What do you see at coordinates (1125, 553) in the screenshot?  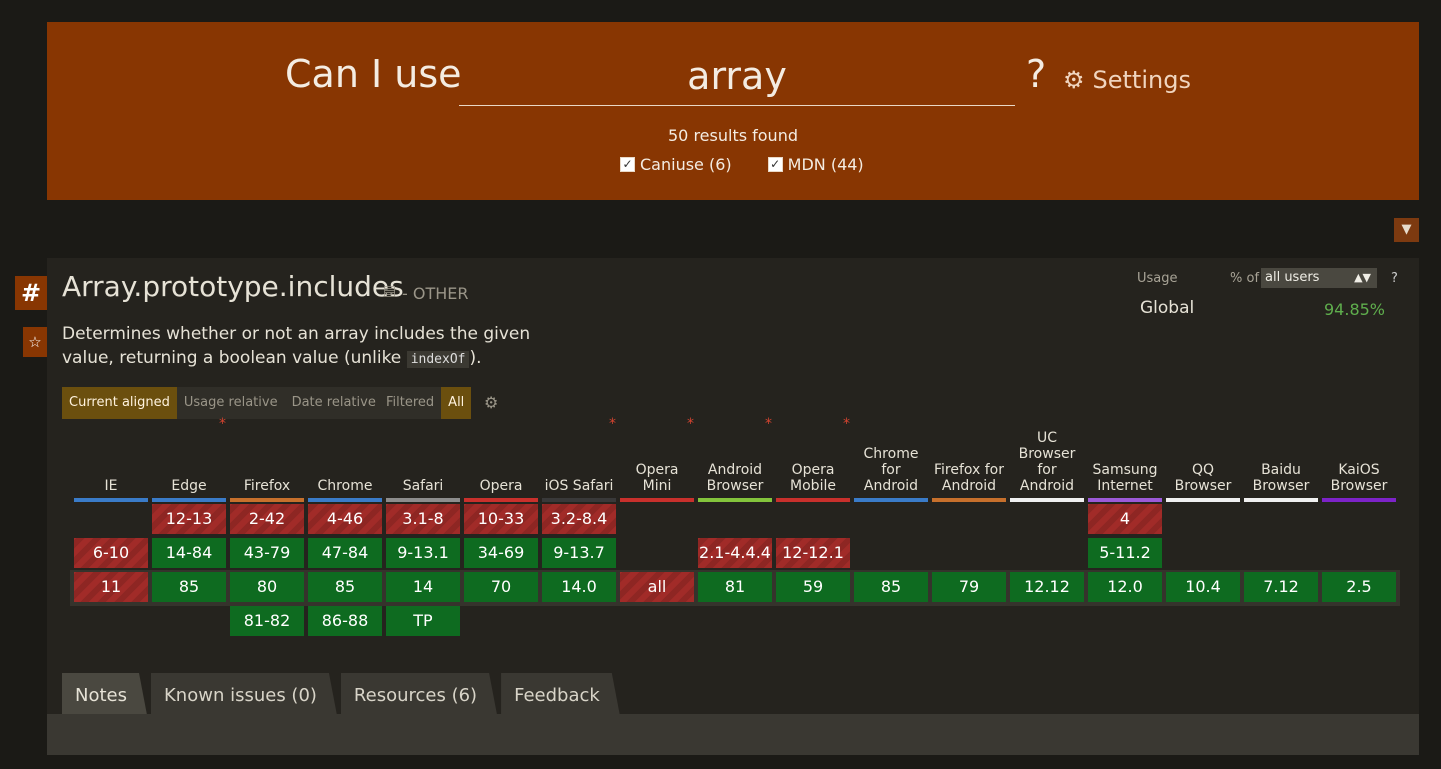 I see `support-cell: 5-11.2` at bounding box center [1125, 553].